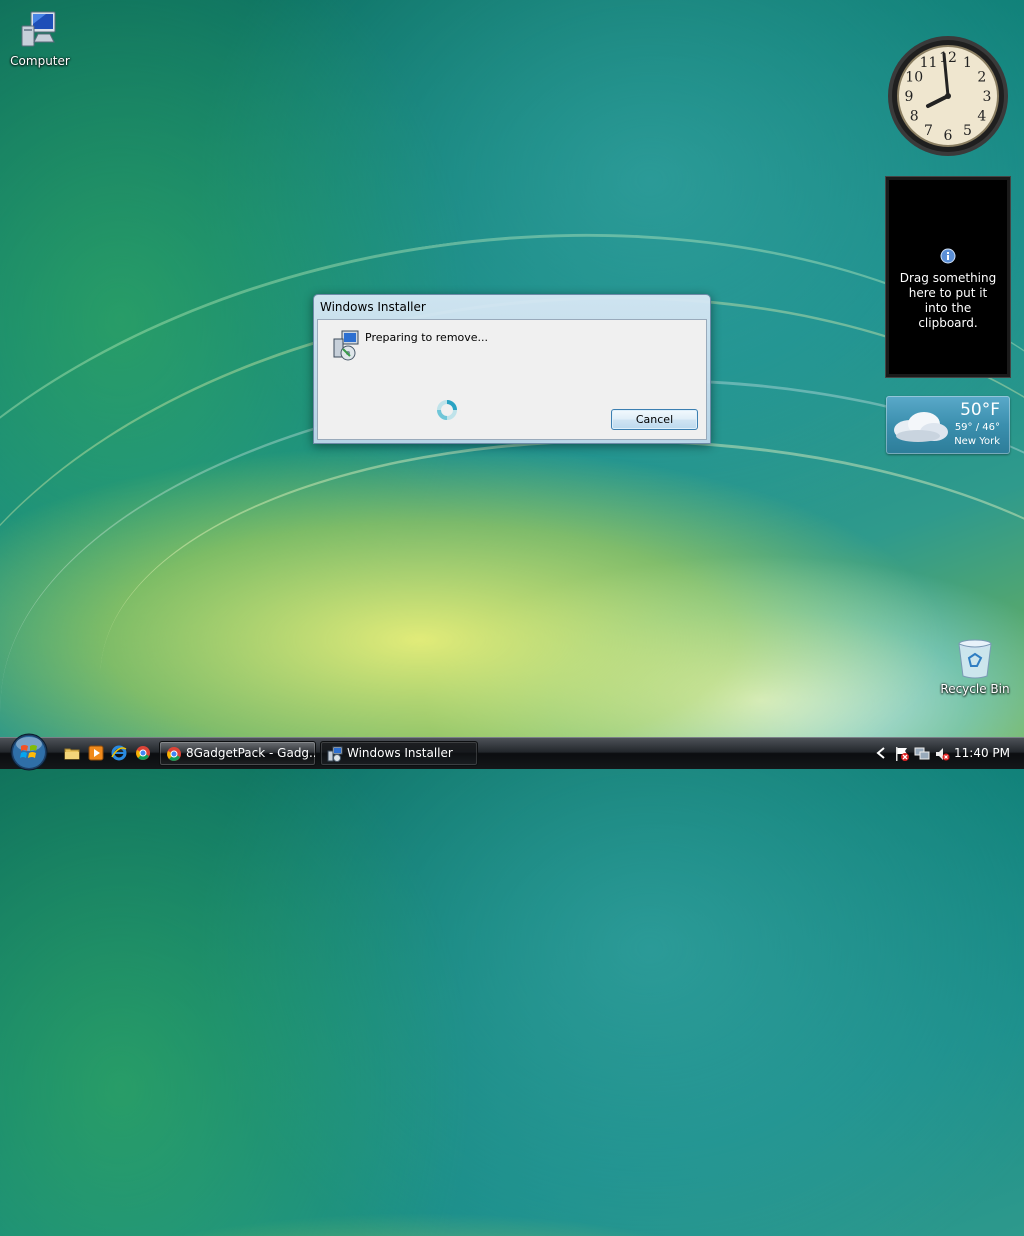  Describe the element at coordinates (512, 752) in the screenshot. I see `taskbar: 8GadgetPack - Gadg... Windows Installer` at that location.